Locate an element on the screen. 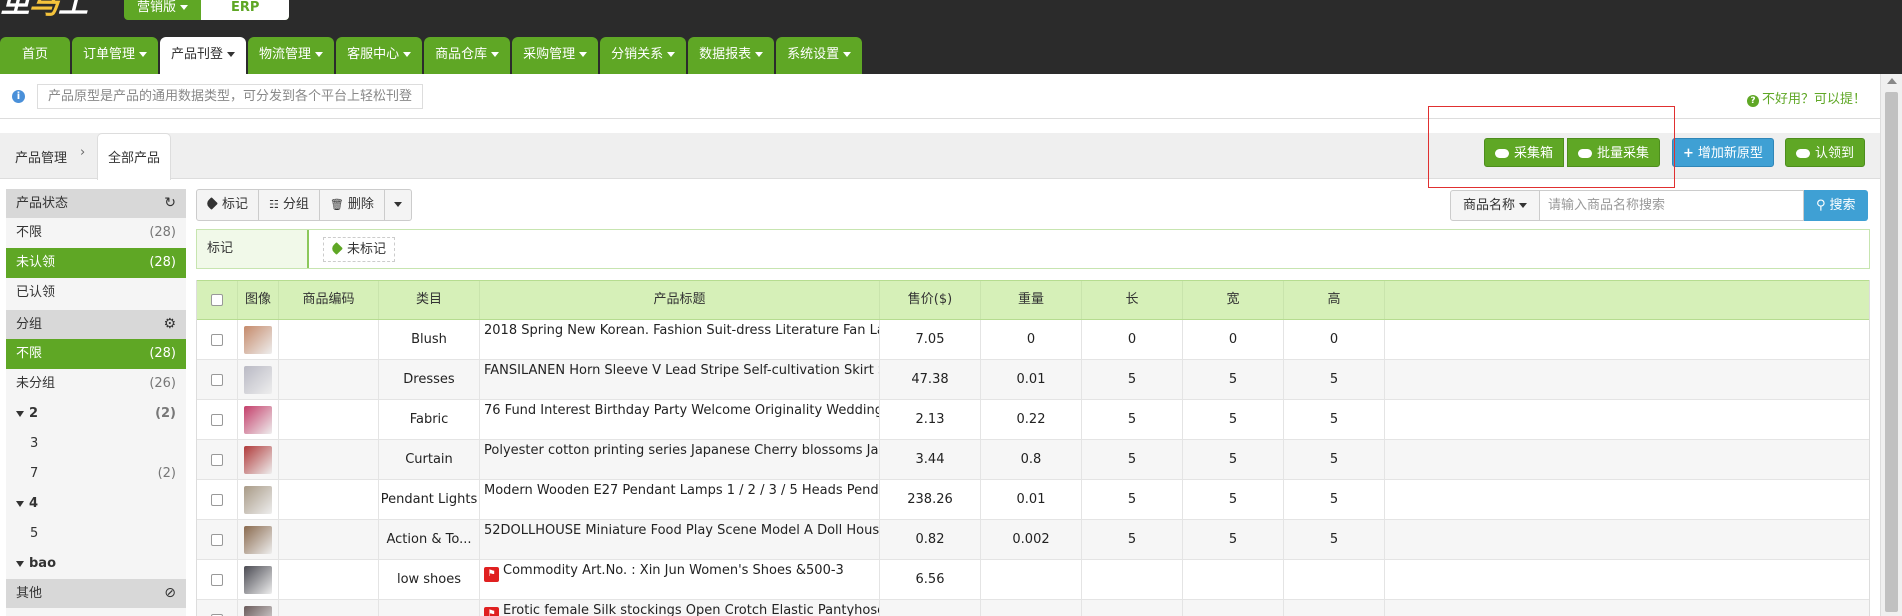  nav-tab: 首页 is located at coordinates (35, 55).